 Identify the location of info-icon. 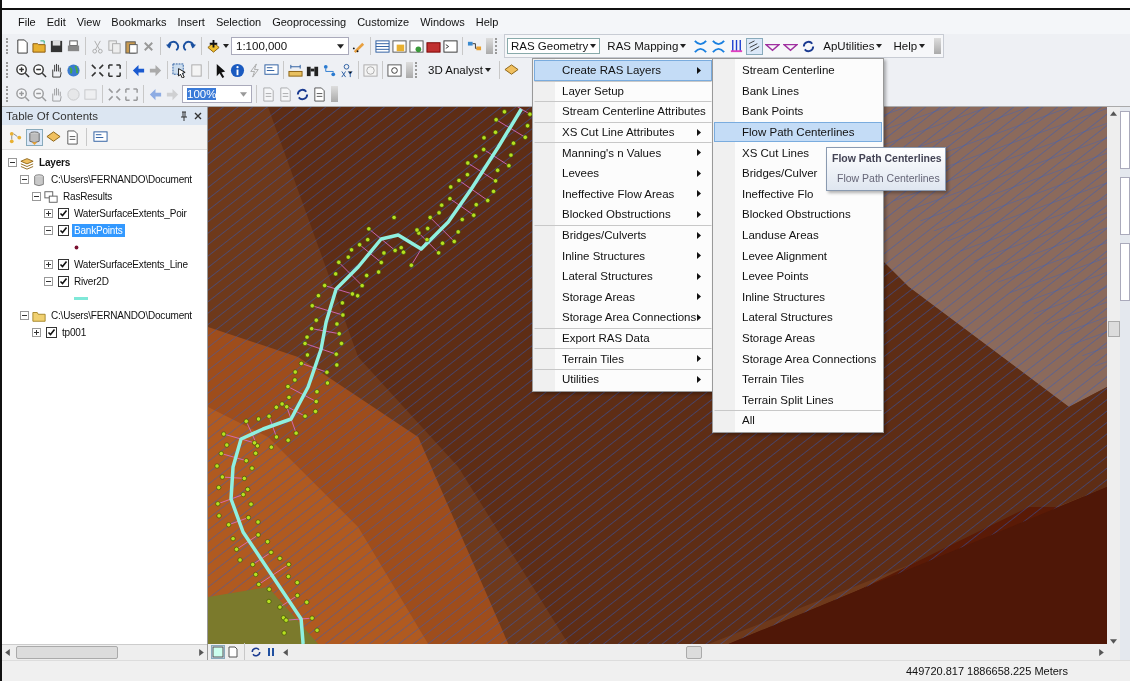
(237, 70).